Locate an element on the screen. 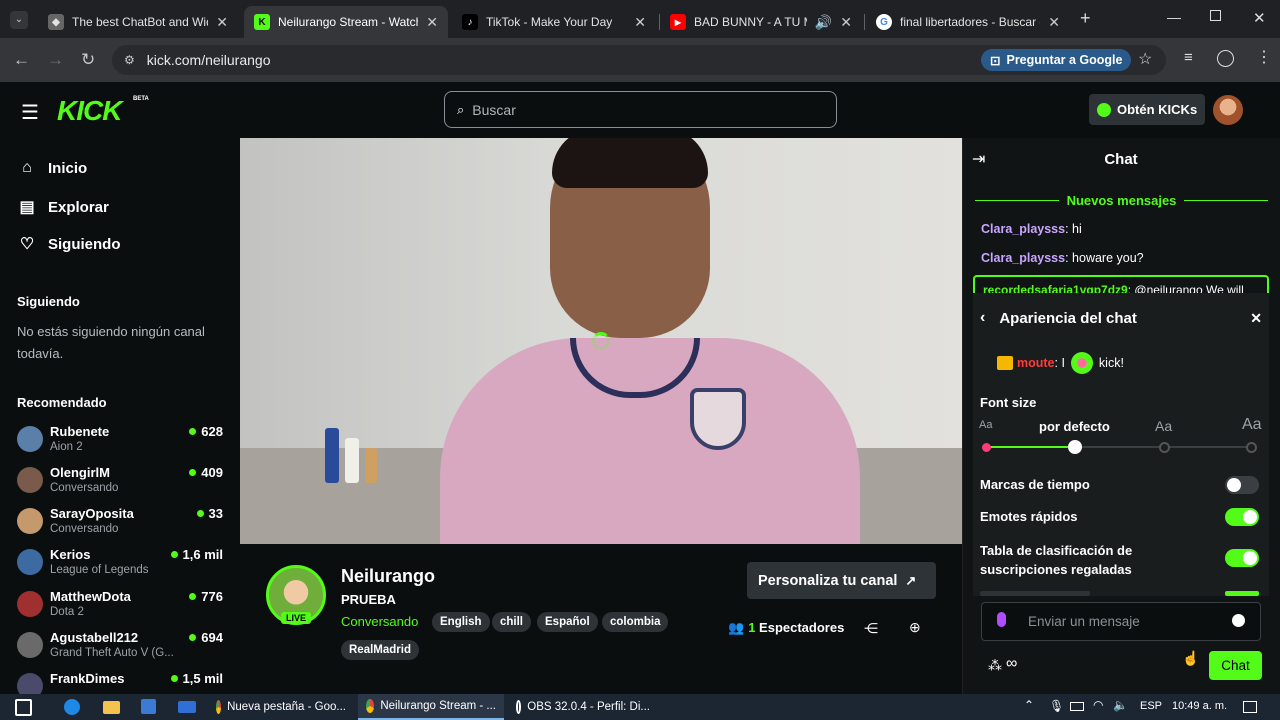 The width and height of the screenshot is (1280, 720). sidebar-item-siguiendo: ♡ Siguiendo is located at coordinates (69, 244).